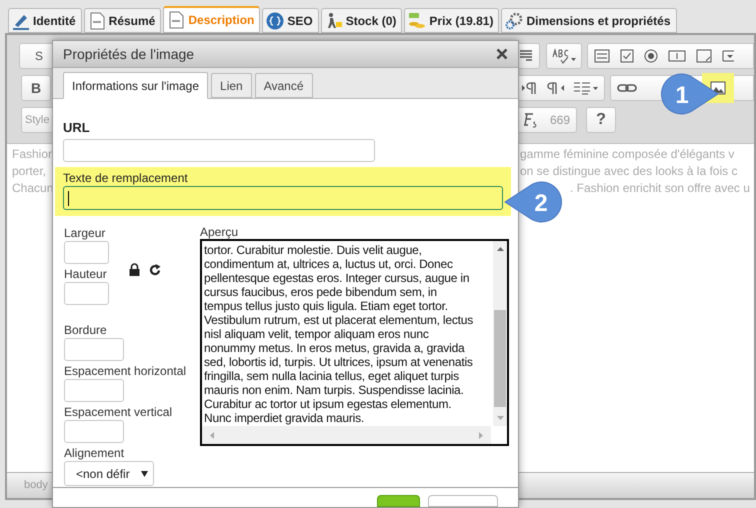  I want to click on rtl-icon, so click(556, 88).